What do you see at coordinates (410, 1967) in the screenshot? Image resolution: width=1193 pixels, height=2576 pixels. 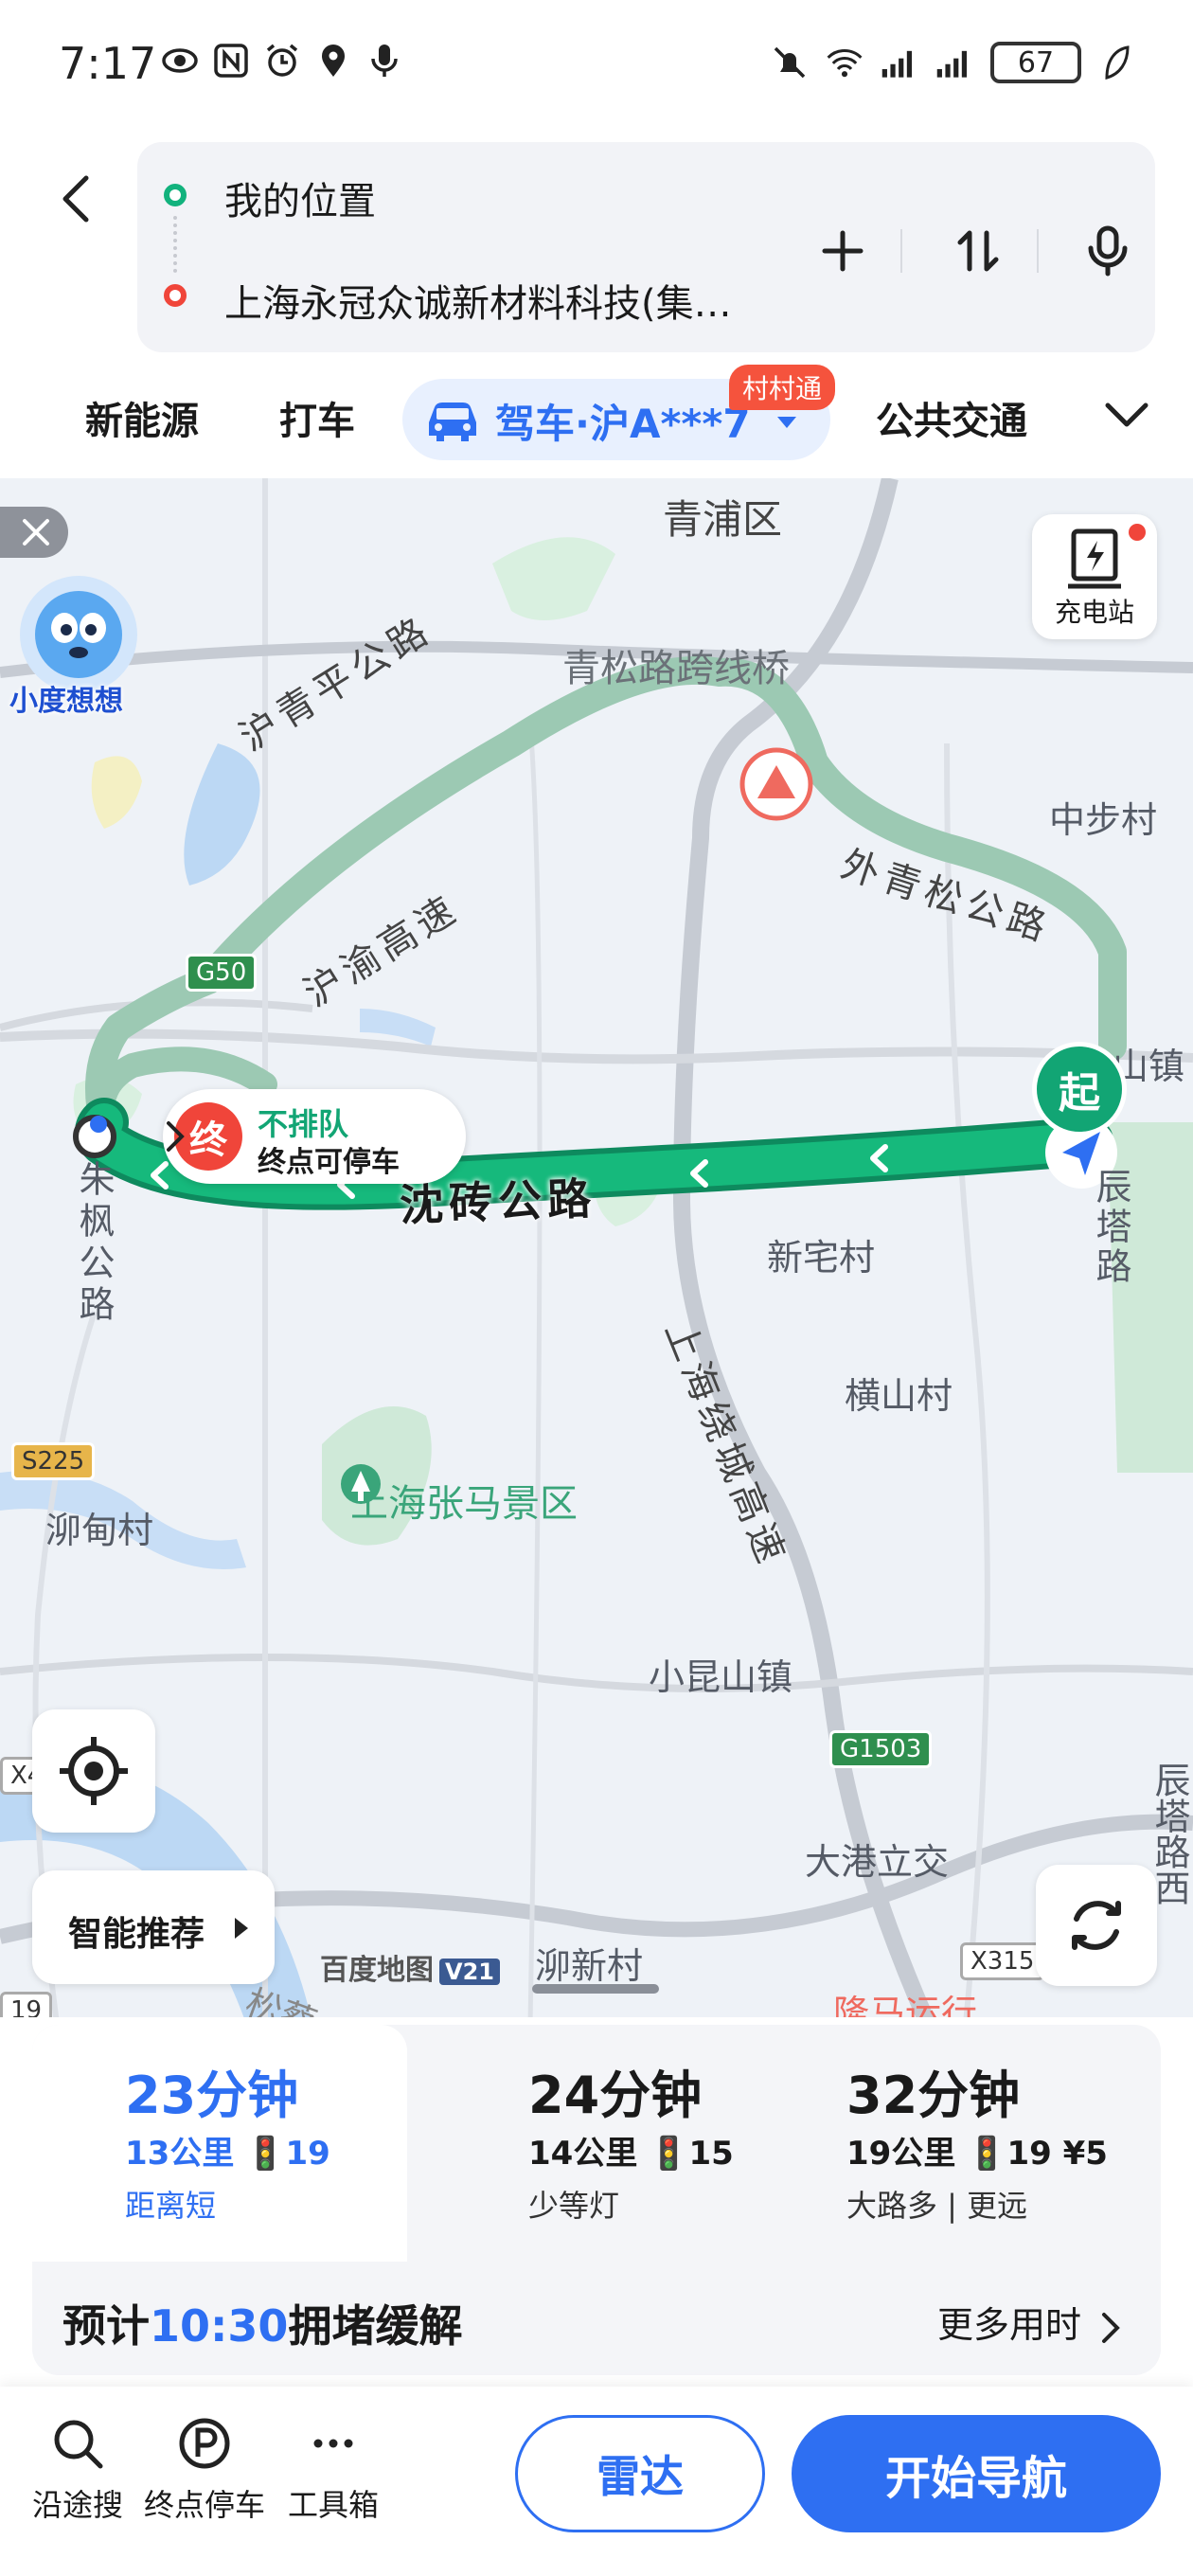 I see `baidu-map-logo: 百度地图 V21` at bounding box center [410, 1967].